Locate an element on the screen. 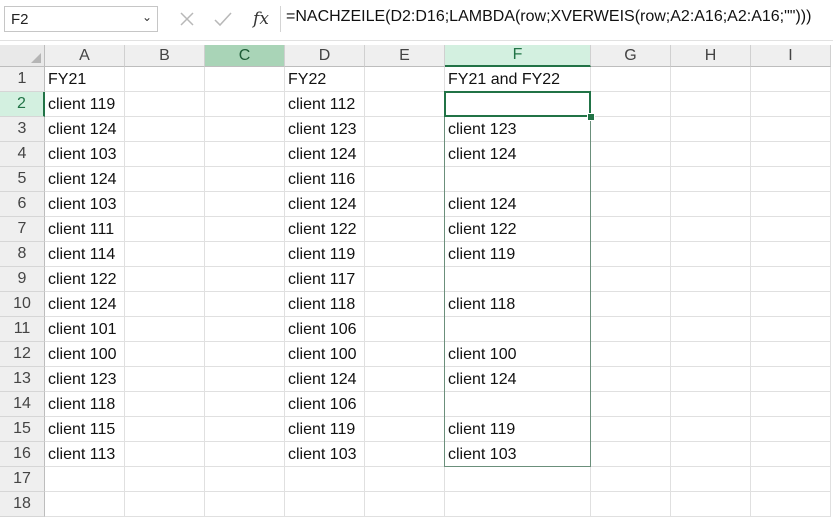 Image resolution: width=833 pixels, height=520 pixels. row-header-18: 18 is located at coordinates (22, 504).